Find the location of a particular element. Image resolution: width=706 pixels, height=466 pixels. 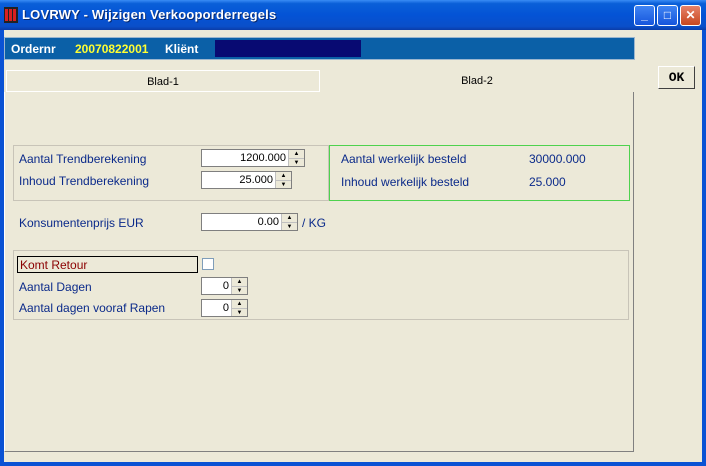

aantal-trend-spinner: ▲ ▼ is located at coordinates (253, 158).